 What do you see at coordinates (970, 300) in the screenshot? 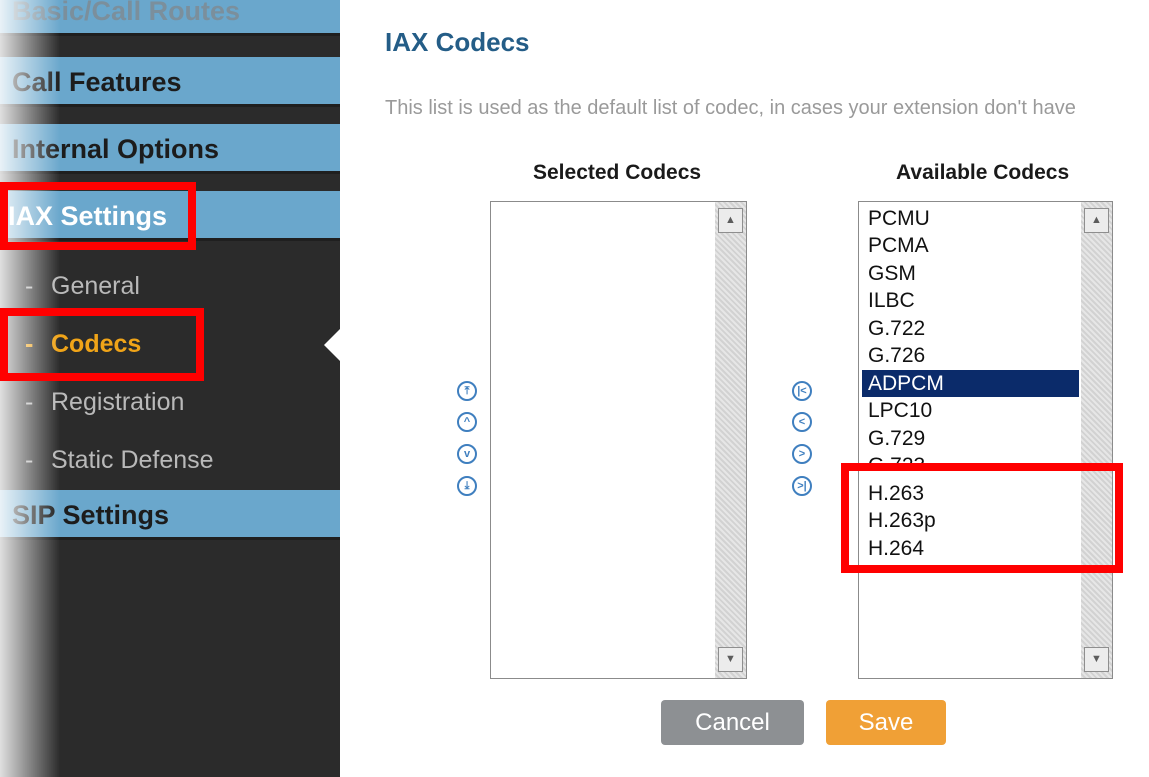
I see `codec-option: ILBC` at bounding box center [970, 300].